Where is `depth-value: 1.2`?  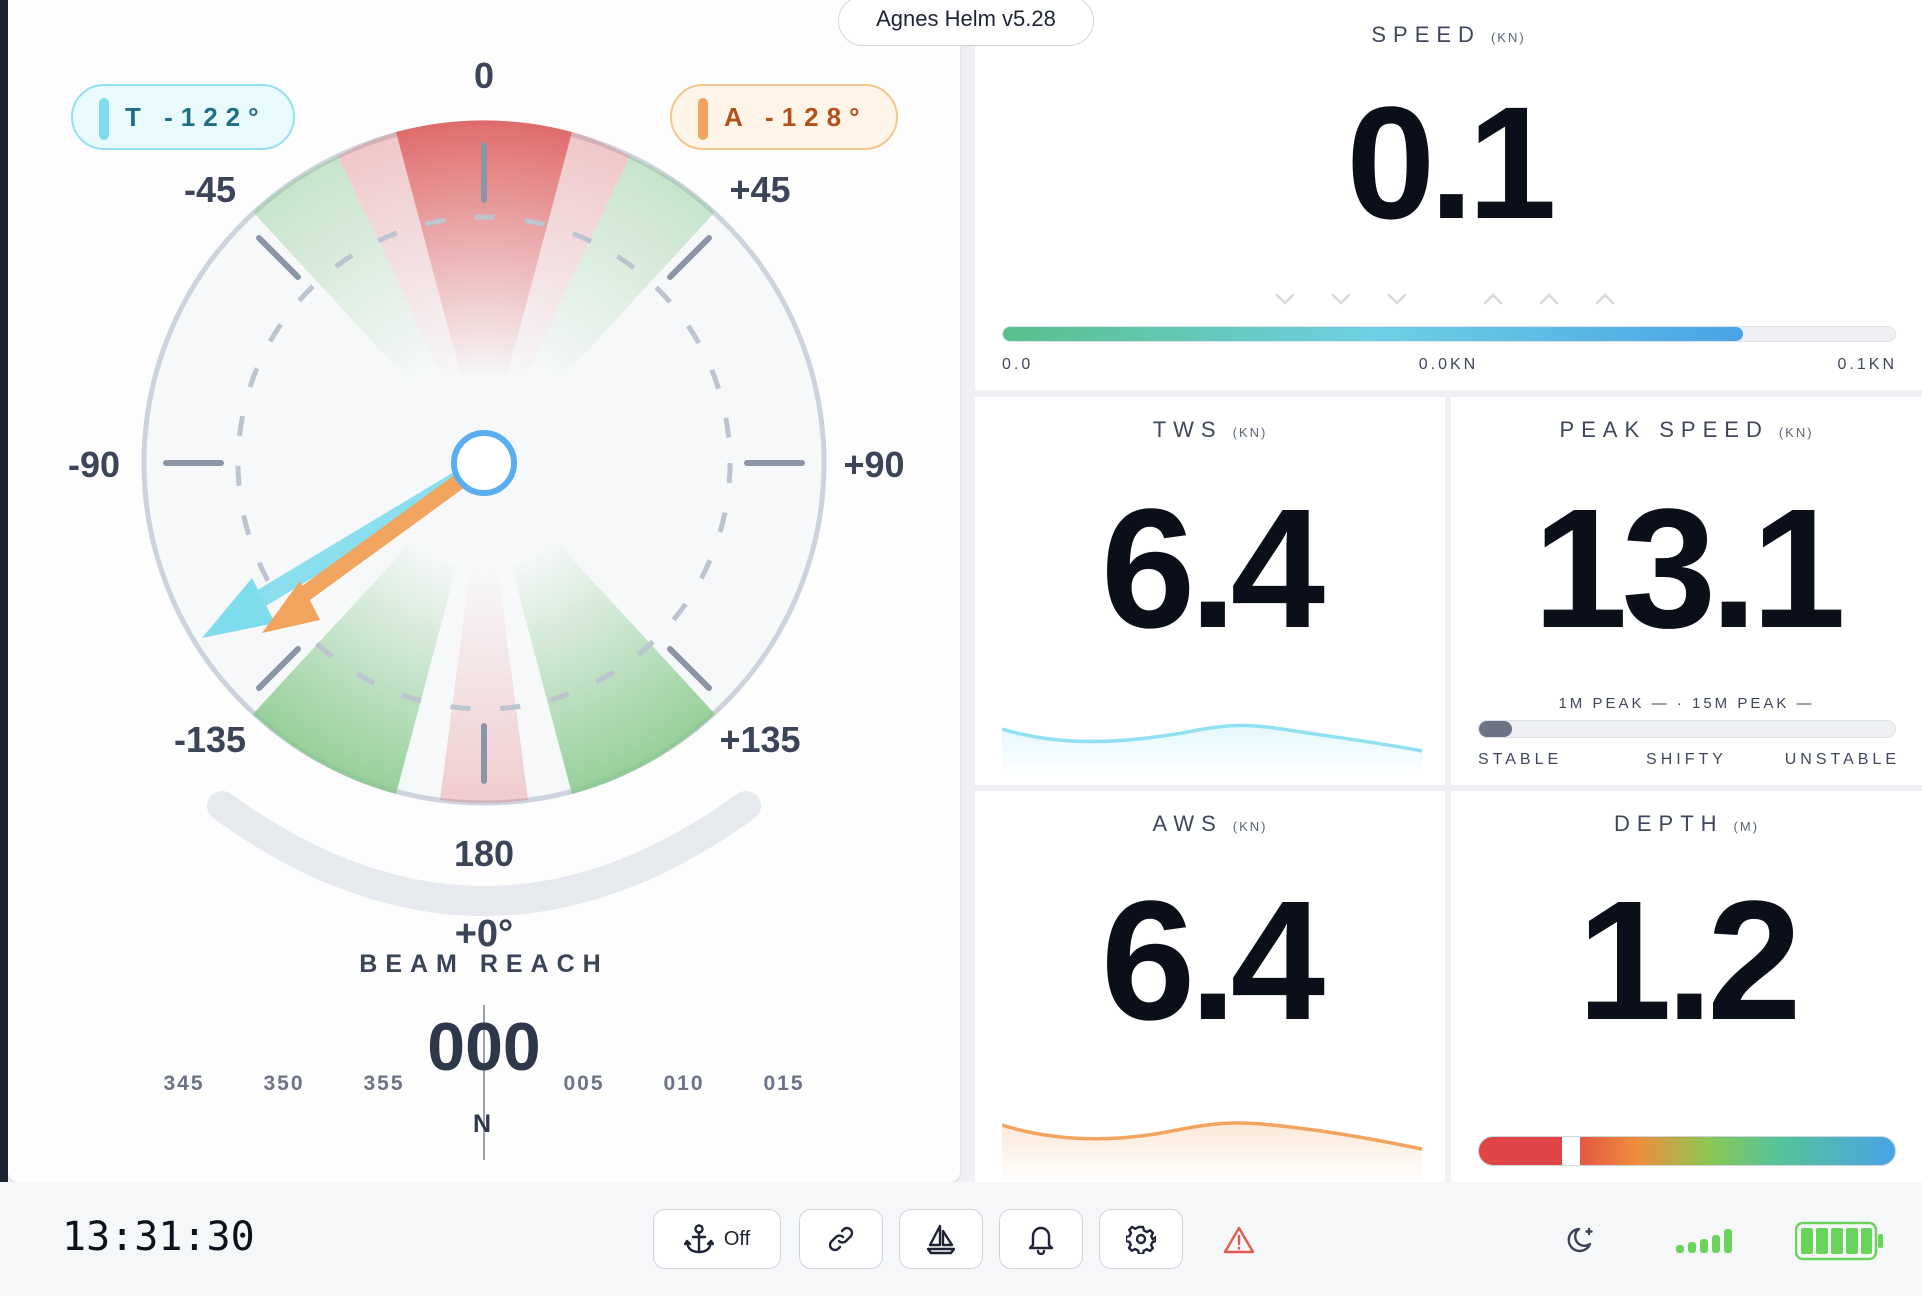
depth-value: 1.2 is located at coordinates (1689, 961).